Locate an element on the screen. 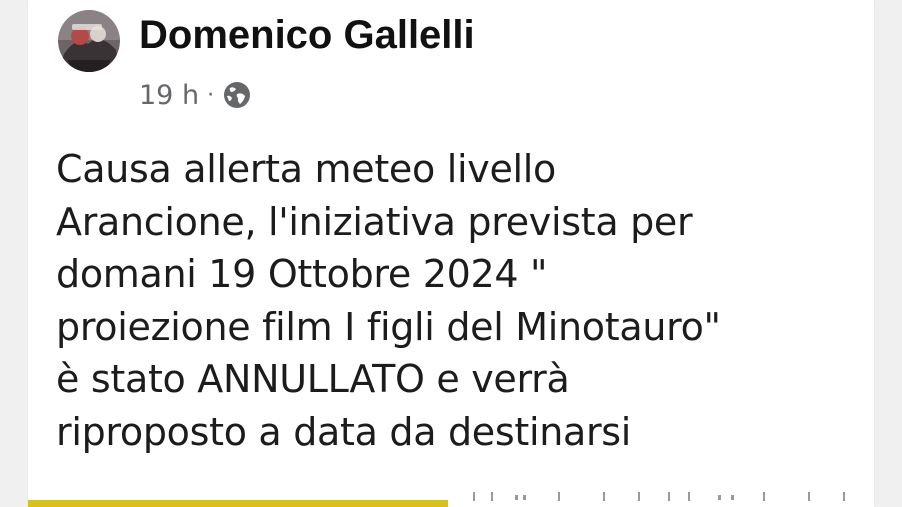  post-meta: 19 h · is located at coordinates (195, 95).